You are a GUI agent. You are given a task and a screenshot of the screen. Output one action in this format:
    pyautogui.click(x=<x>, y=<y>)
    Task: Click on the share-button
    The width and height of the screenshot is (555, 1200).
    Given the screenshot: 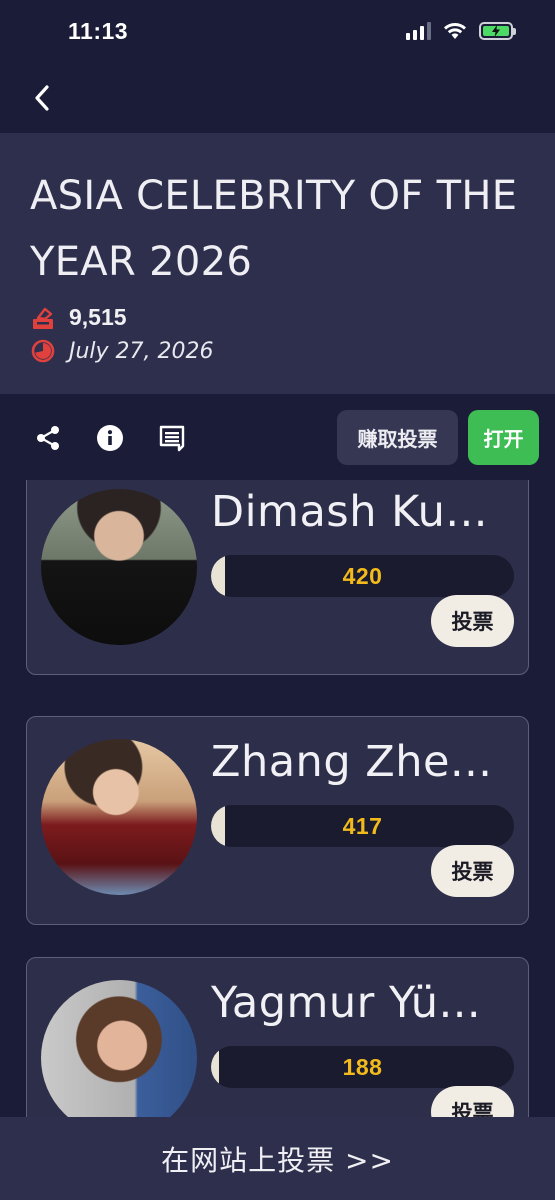 What is the action you would take?
    pyautogui.click(x=48, y=438)
    